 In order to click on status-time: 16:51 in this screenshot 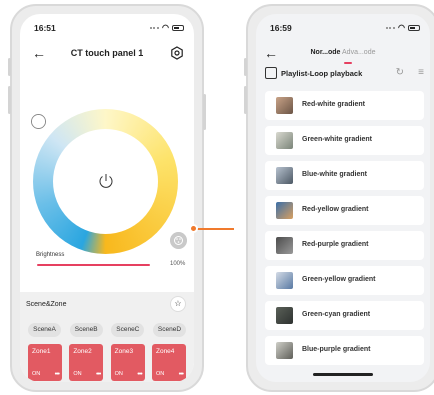, I will do `click(45, 28)`.